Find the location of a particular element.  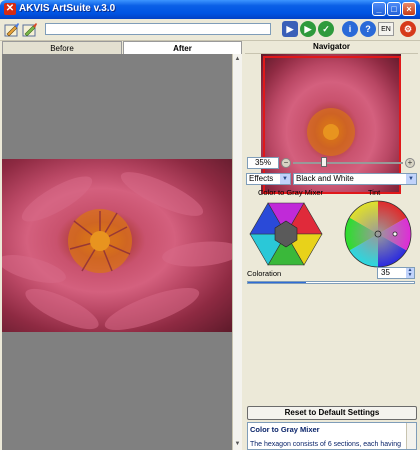

run-button: ▶ is located at coordinates (290, 29).